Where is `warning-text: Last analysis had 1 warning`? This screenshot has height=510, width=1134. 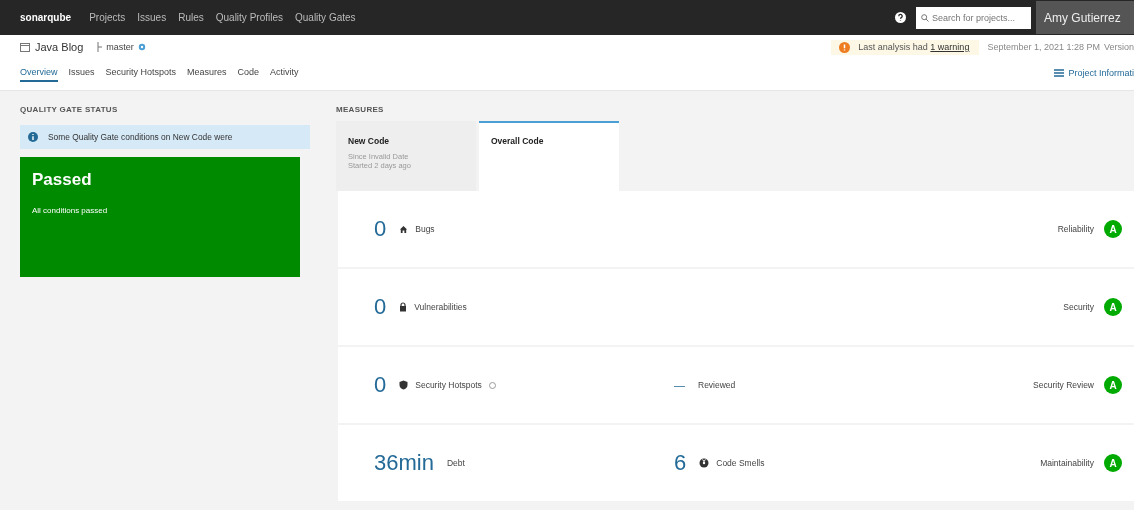
warning-text: Last analysis had 1 warning is located at coordinates (914, 47).